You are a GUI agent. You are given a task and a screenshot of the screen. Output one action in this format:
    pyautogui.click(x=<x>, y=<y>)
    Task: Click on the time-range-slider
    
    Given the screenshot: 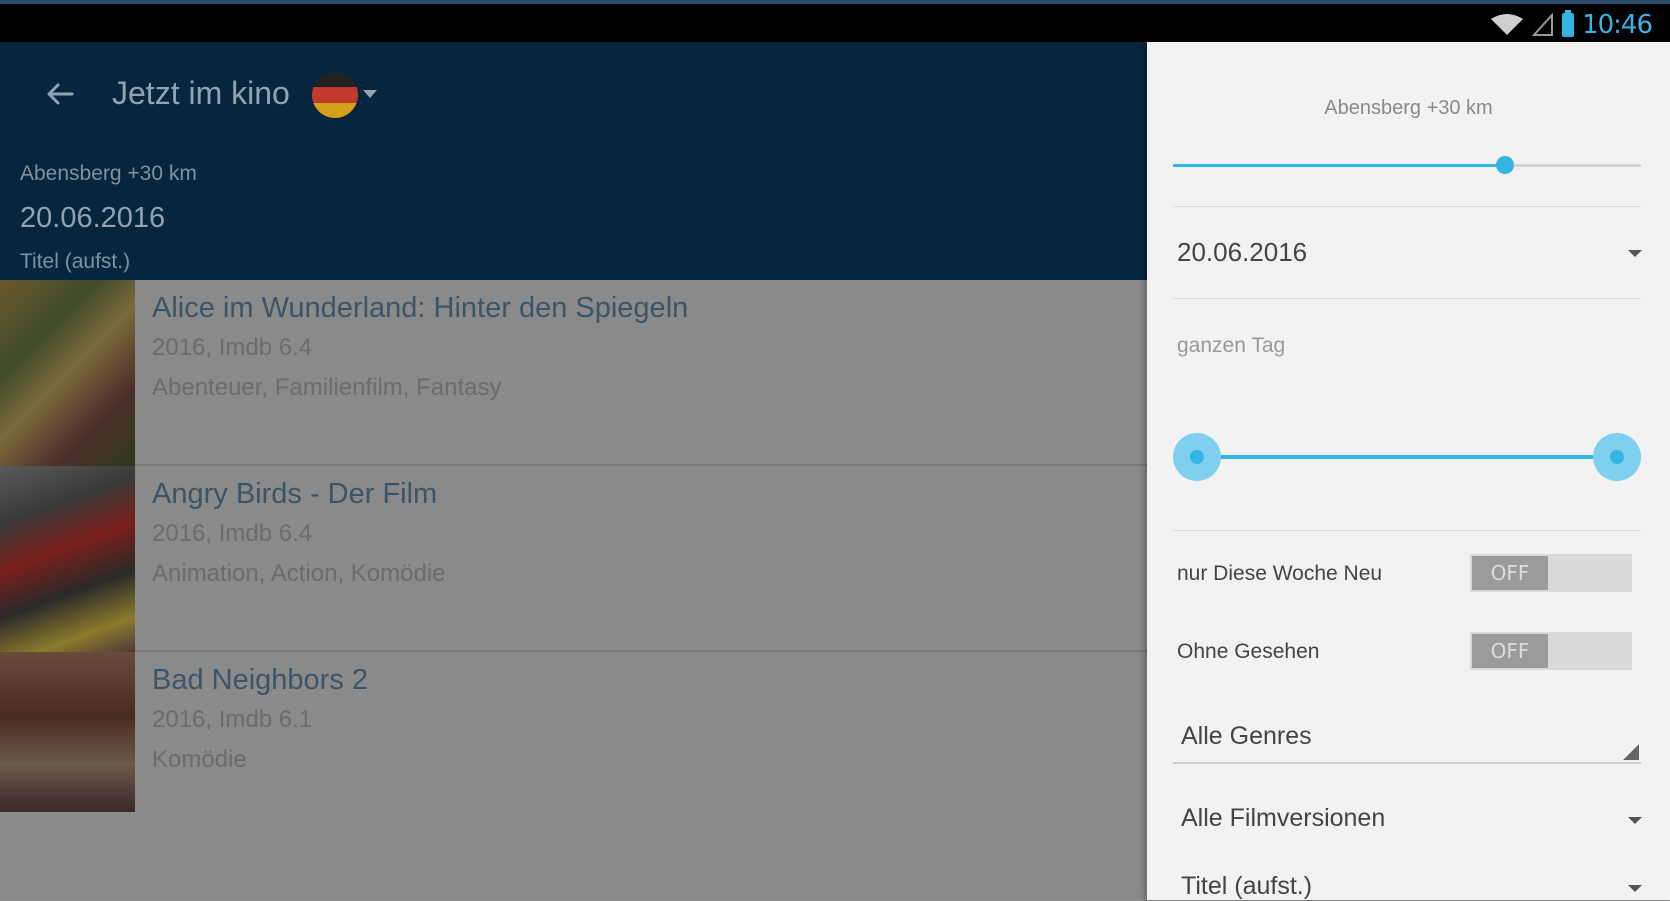 What is the action you would take?
    pyautogui.click(x=1407, y=457)
    